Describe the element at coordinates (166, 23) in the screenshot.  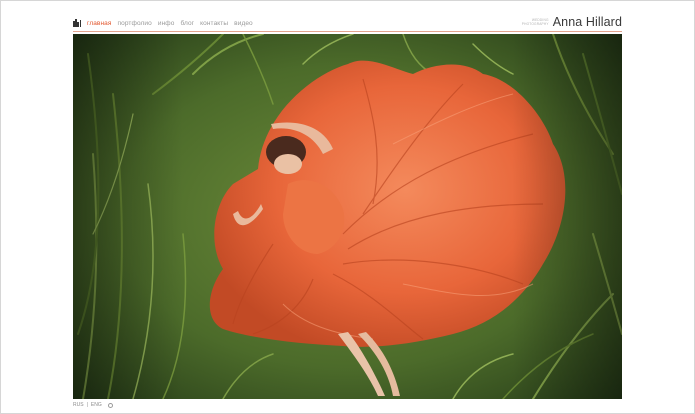
I see `nav-item-info: инфо` at that location.